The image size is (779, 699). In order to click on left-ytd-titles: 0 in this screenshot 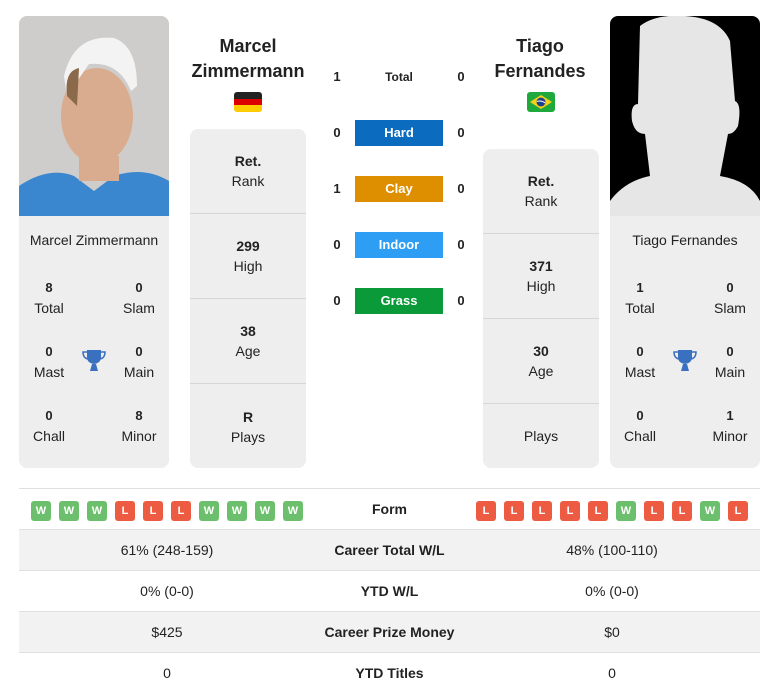, I will do `click(167, 673)`.